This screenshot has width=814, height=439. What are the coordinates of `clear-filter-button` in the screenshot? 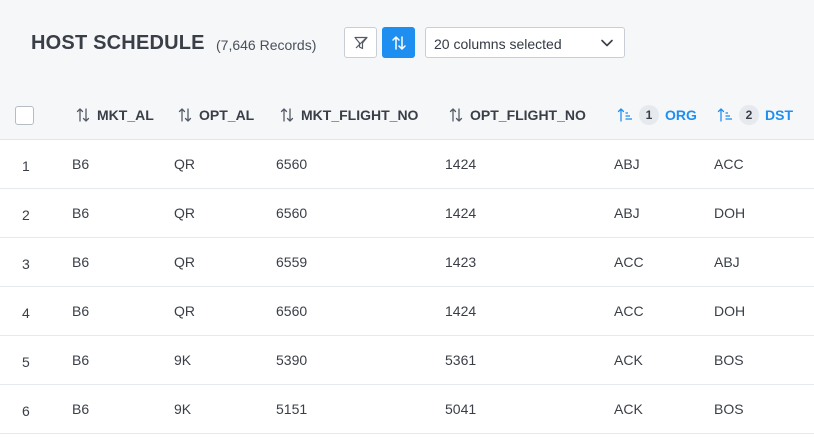 It's located at (360, 42).